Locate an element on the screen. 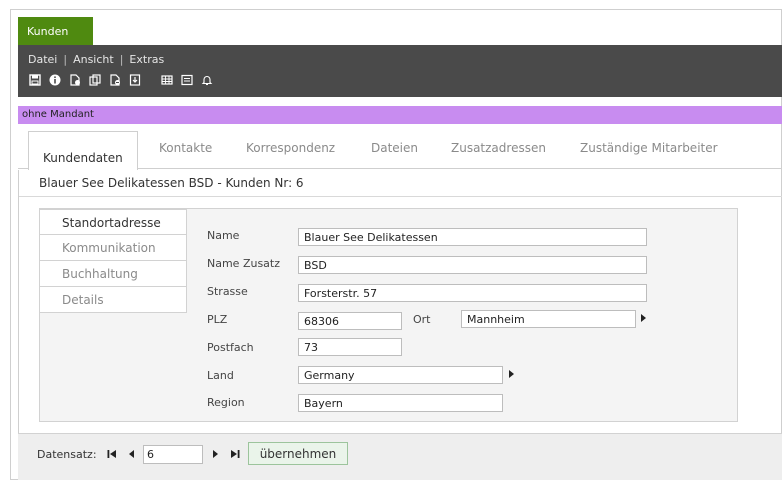 The height and width of the screenshot is (480, 782). tab-kontakte: Kontakte is located at coordinates (185, 148).